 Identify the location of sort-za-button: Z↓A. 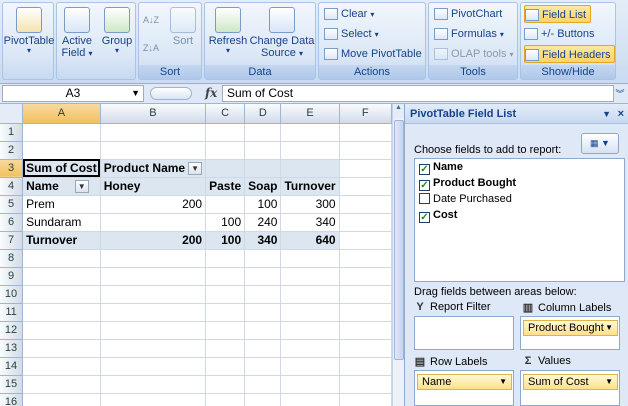
(151, 48).